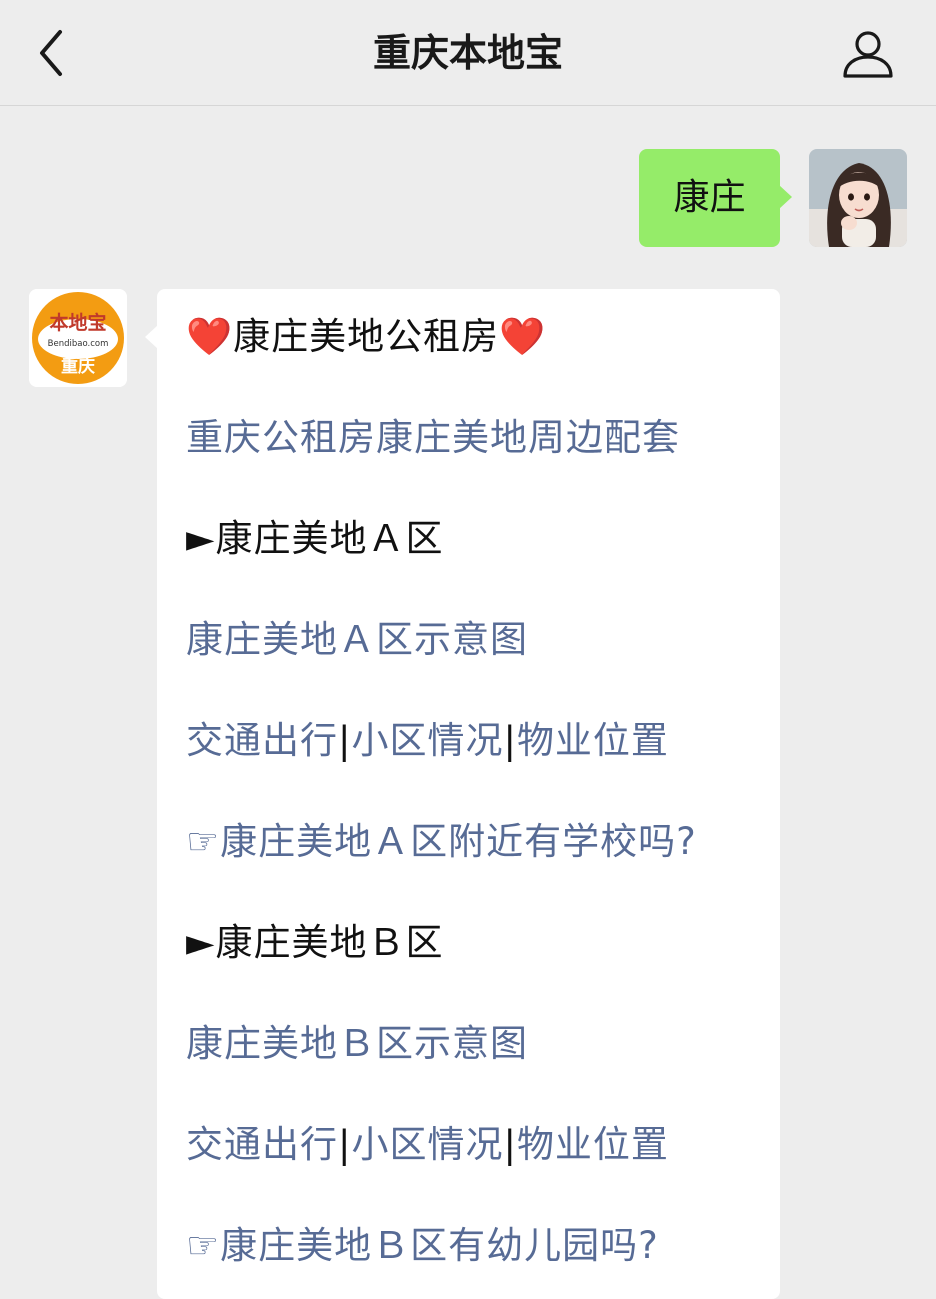  What do you see at coordinates (78, 366) in the screenshot?
I see `logo-city: 重庆` at bounding box center [78, 366].